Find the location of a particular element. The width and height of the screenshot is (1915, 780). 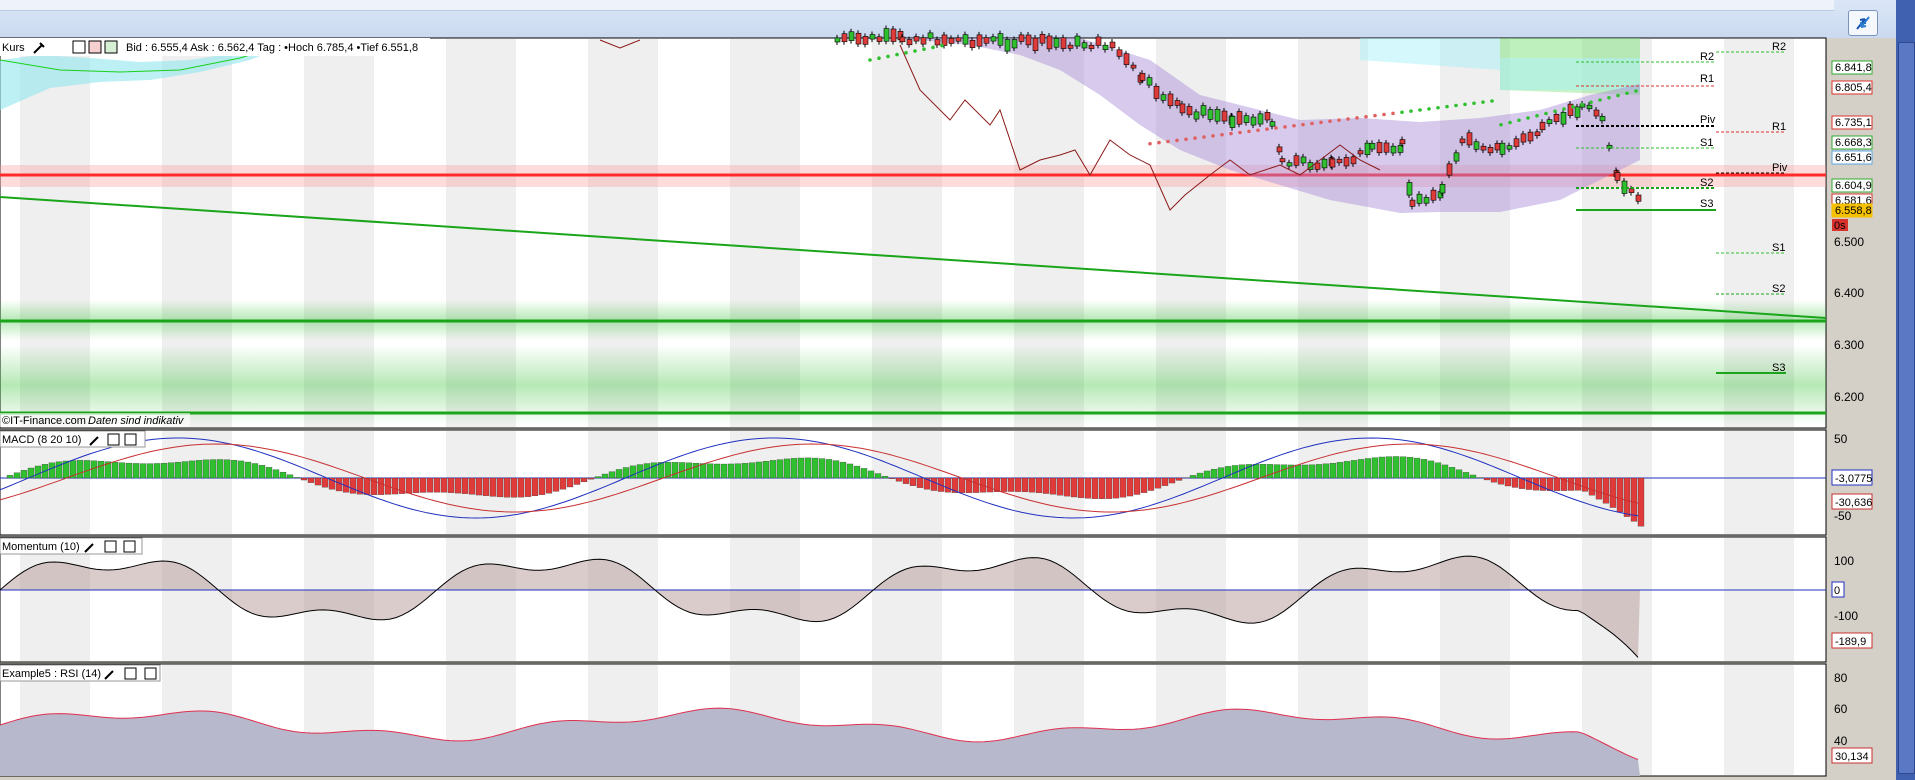

axis-label: 6.400 is located at coordinates (1849, 293).